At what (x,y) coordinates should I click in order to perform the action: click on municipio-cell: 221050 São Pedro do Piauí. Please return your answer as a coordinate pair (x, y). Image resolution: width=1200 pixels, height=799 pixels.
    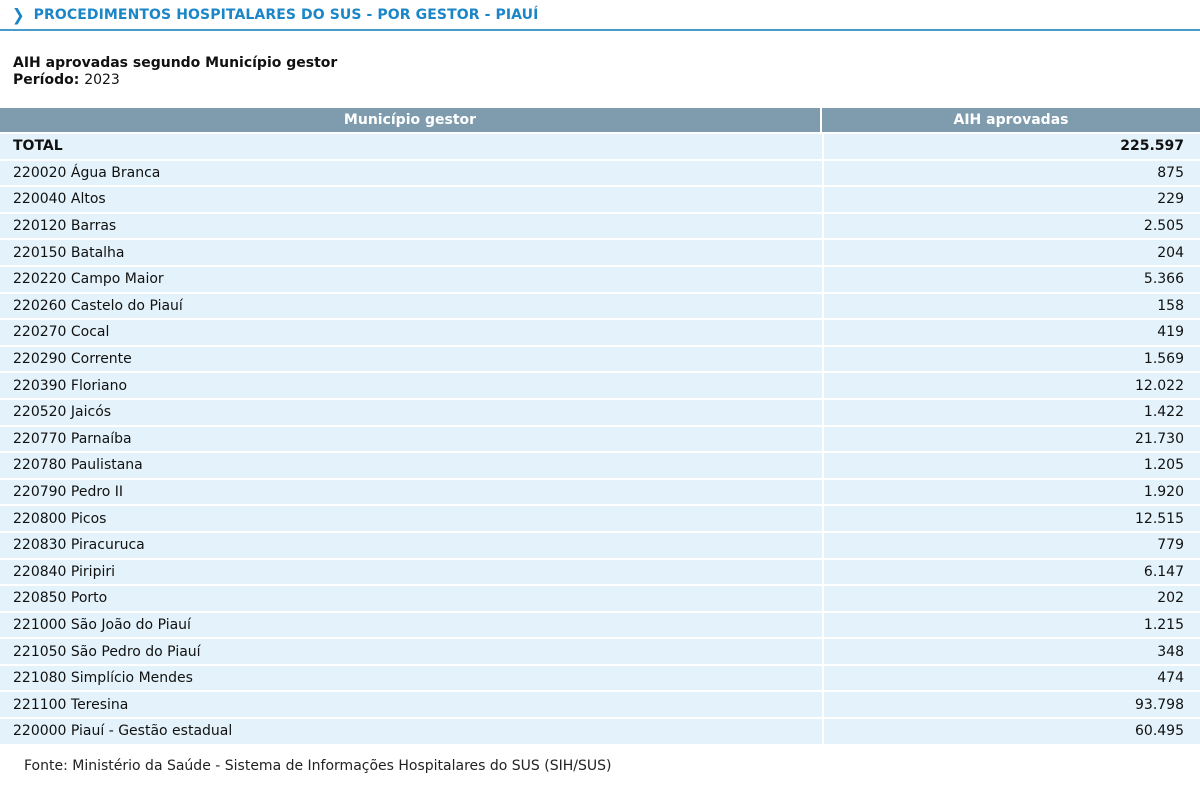
    Looking at the image, I should click on (411, 651).